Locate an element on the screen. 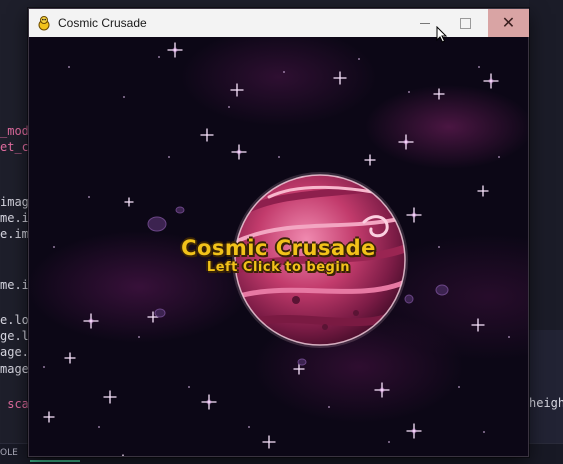  maximize-icon is located at coordinates (465, 23).